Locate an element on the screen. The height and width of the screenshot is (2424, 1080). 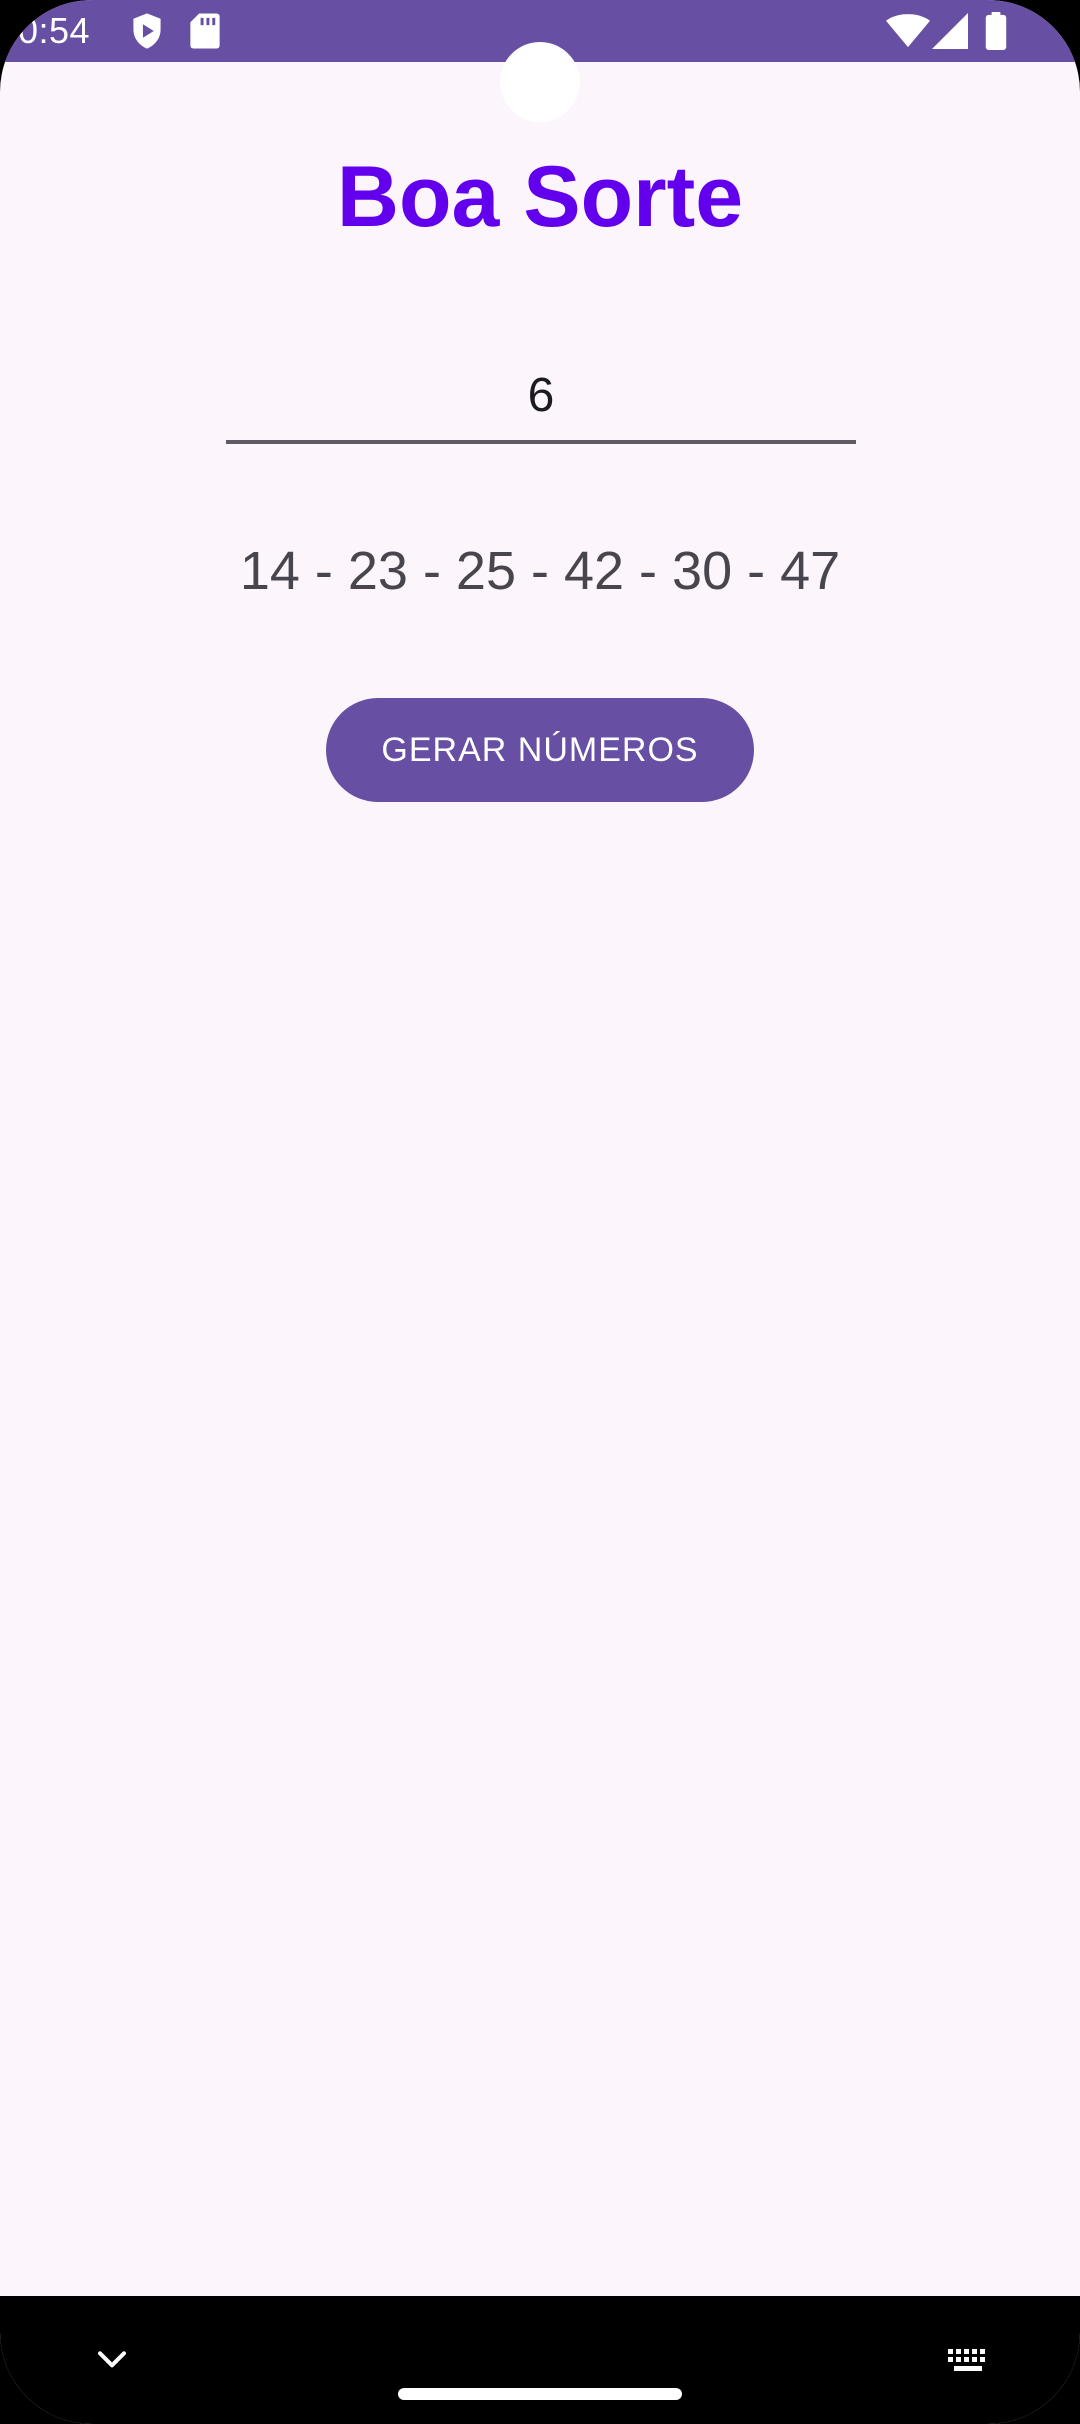
wifi-icon is located at coordinates (908, 31).